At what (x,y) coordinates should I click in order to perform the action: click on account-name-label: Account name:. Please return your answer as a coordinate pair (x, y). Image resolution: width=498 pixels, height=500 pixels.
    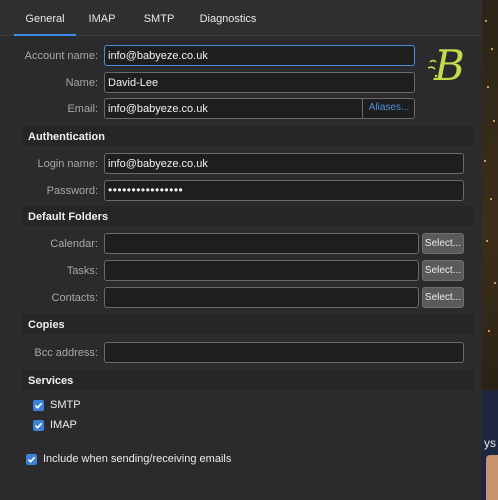
    Looking at the image, I should click on (61, 56).